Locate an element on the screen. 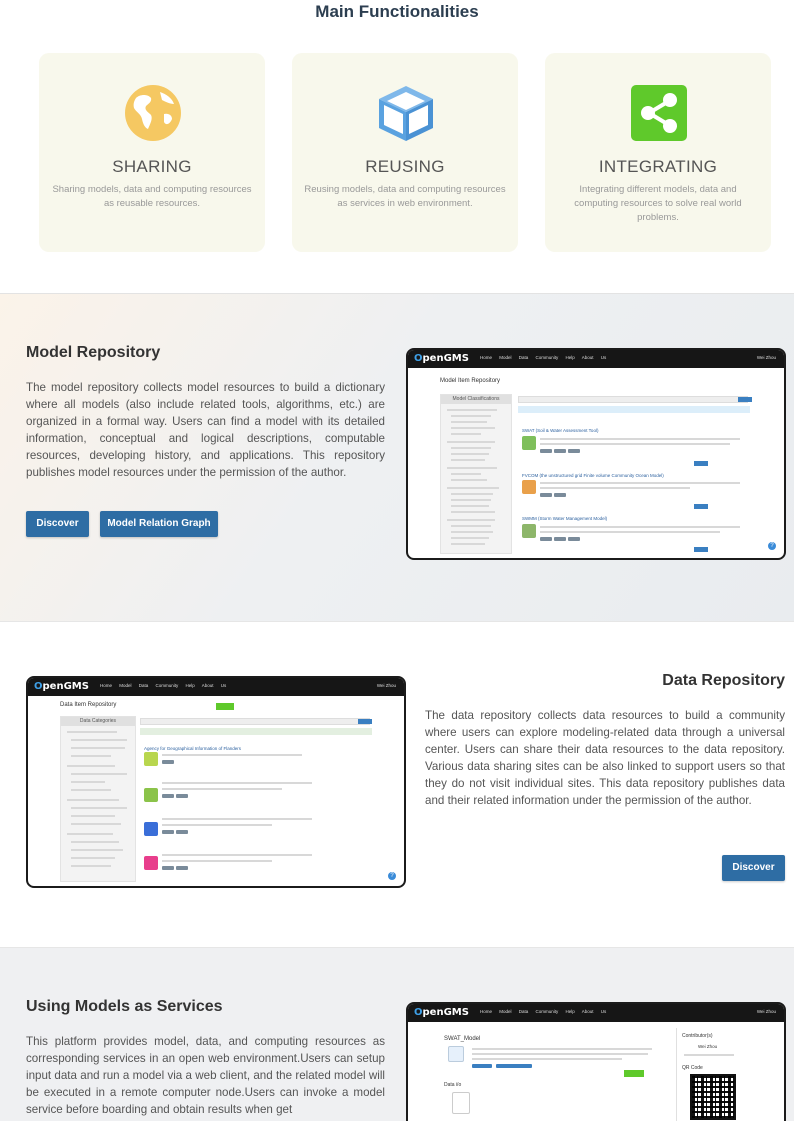 Image resolution: width=794 pixels, height=1121 pixels. screenshot-contributor: Wei Zhou is located at coordinates (708, 1046).